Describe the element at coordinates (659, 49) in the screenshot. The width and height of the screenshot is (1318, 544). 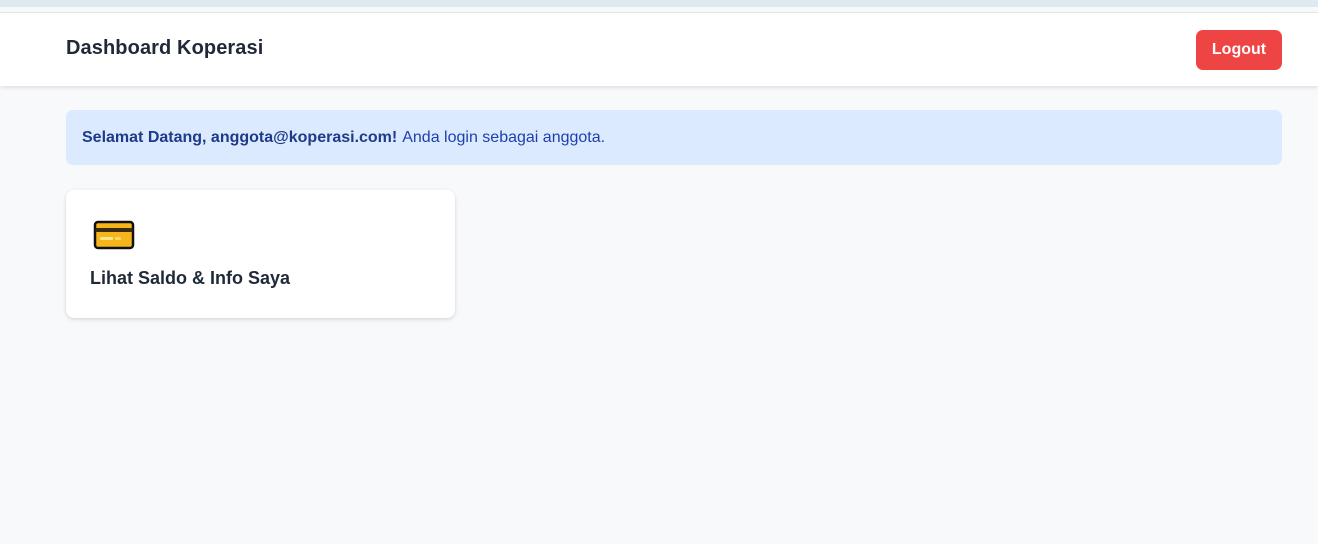
I see `navbar: Dashboard Koperasi Logout` at that location.